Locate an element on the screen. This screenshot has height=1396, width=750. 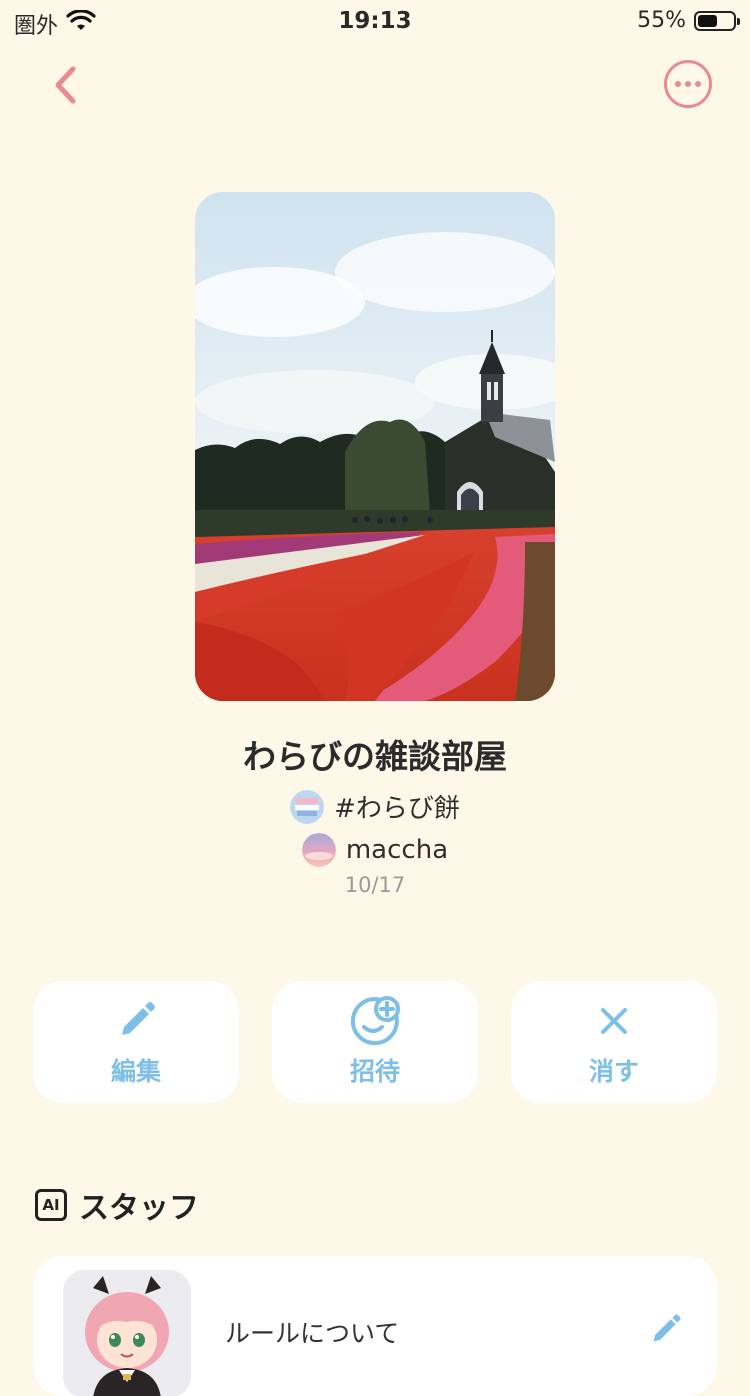
invite-label: 招待 is located at coordinates (374, 1071).